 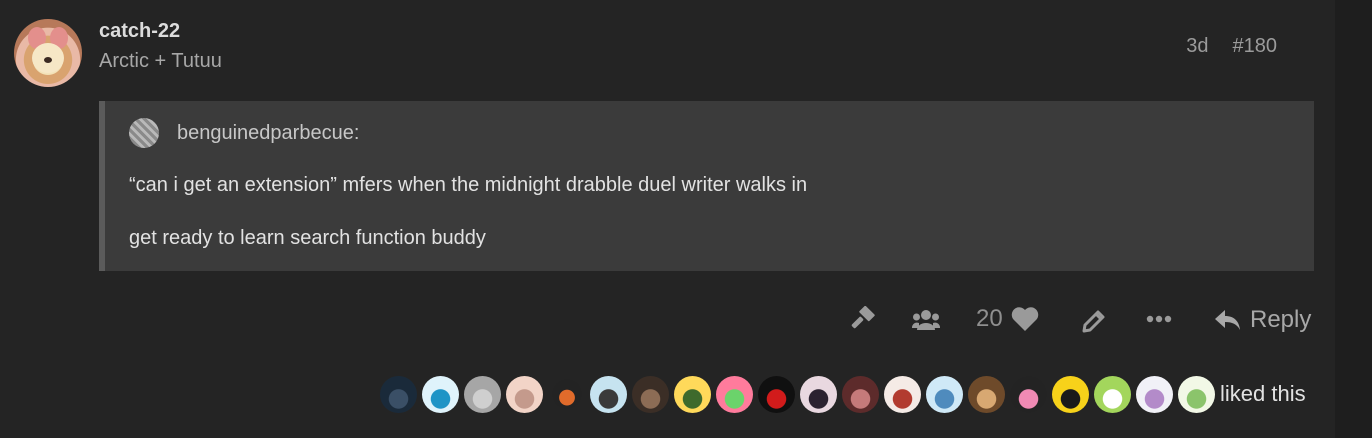 What do you see at coordinates (268, 133) in the screenshot?
I see `quote-author: benguinedparbecue:` at bounding box center [268, 133].